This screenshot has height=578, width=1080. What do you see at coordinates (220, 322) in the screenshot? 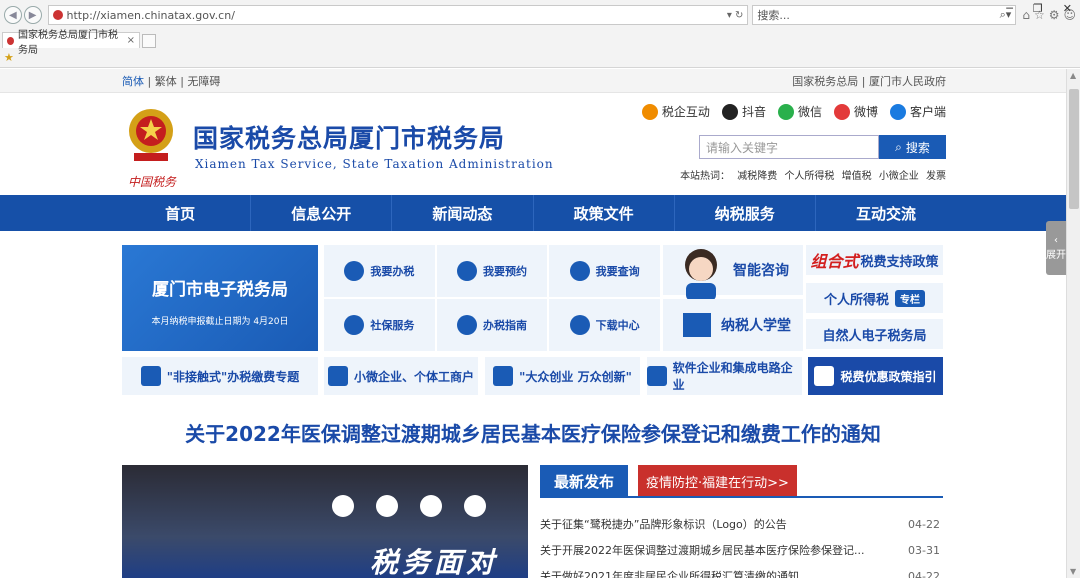
I see `etax-deadline-note: 本月纳税申报截止日期为 4月20日` at bounding box center [220, 322].